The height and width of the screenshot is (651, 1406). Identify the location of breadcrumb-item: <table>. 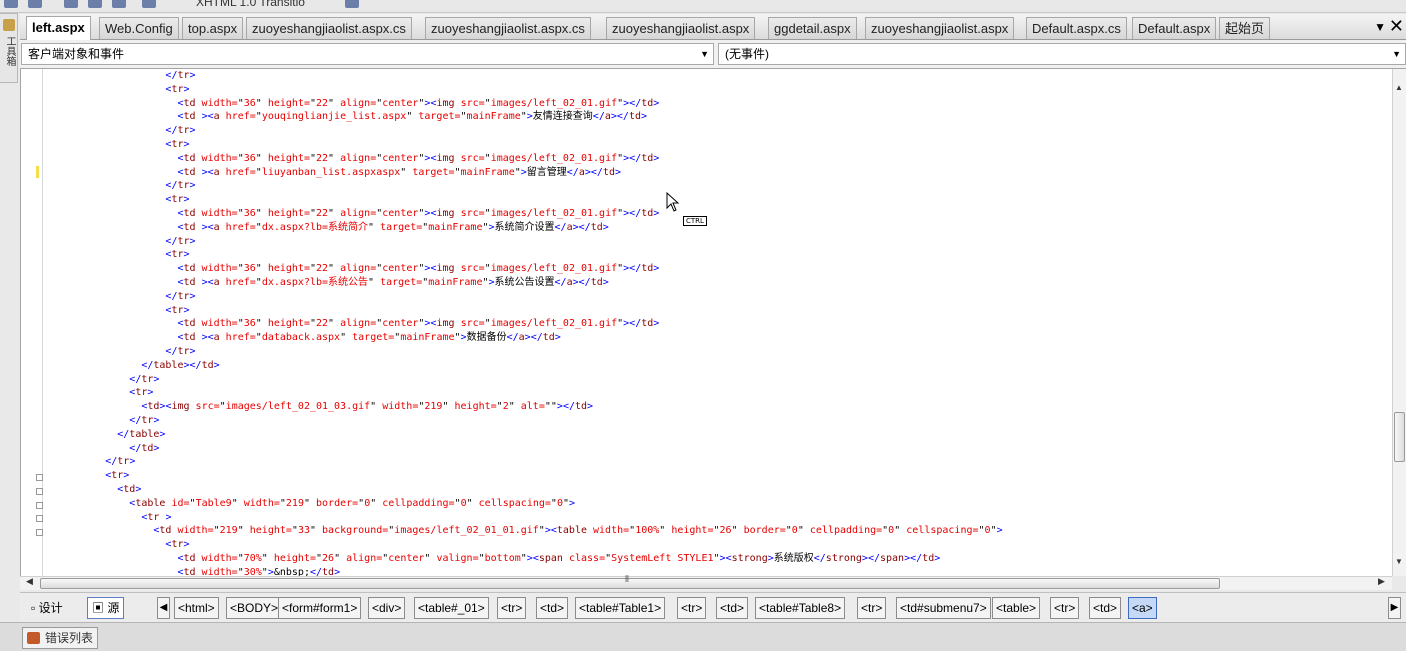
(1016, 608).